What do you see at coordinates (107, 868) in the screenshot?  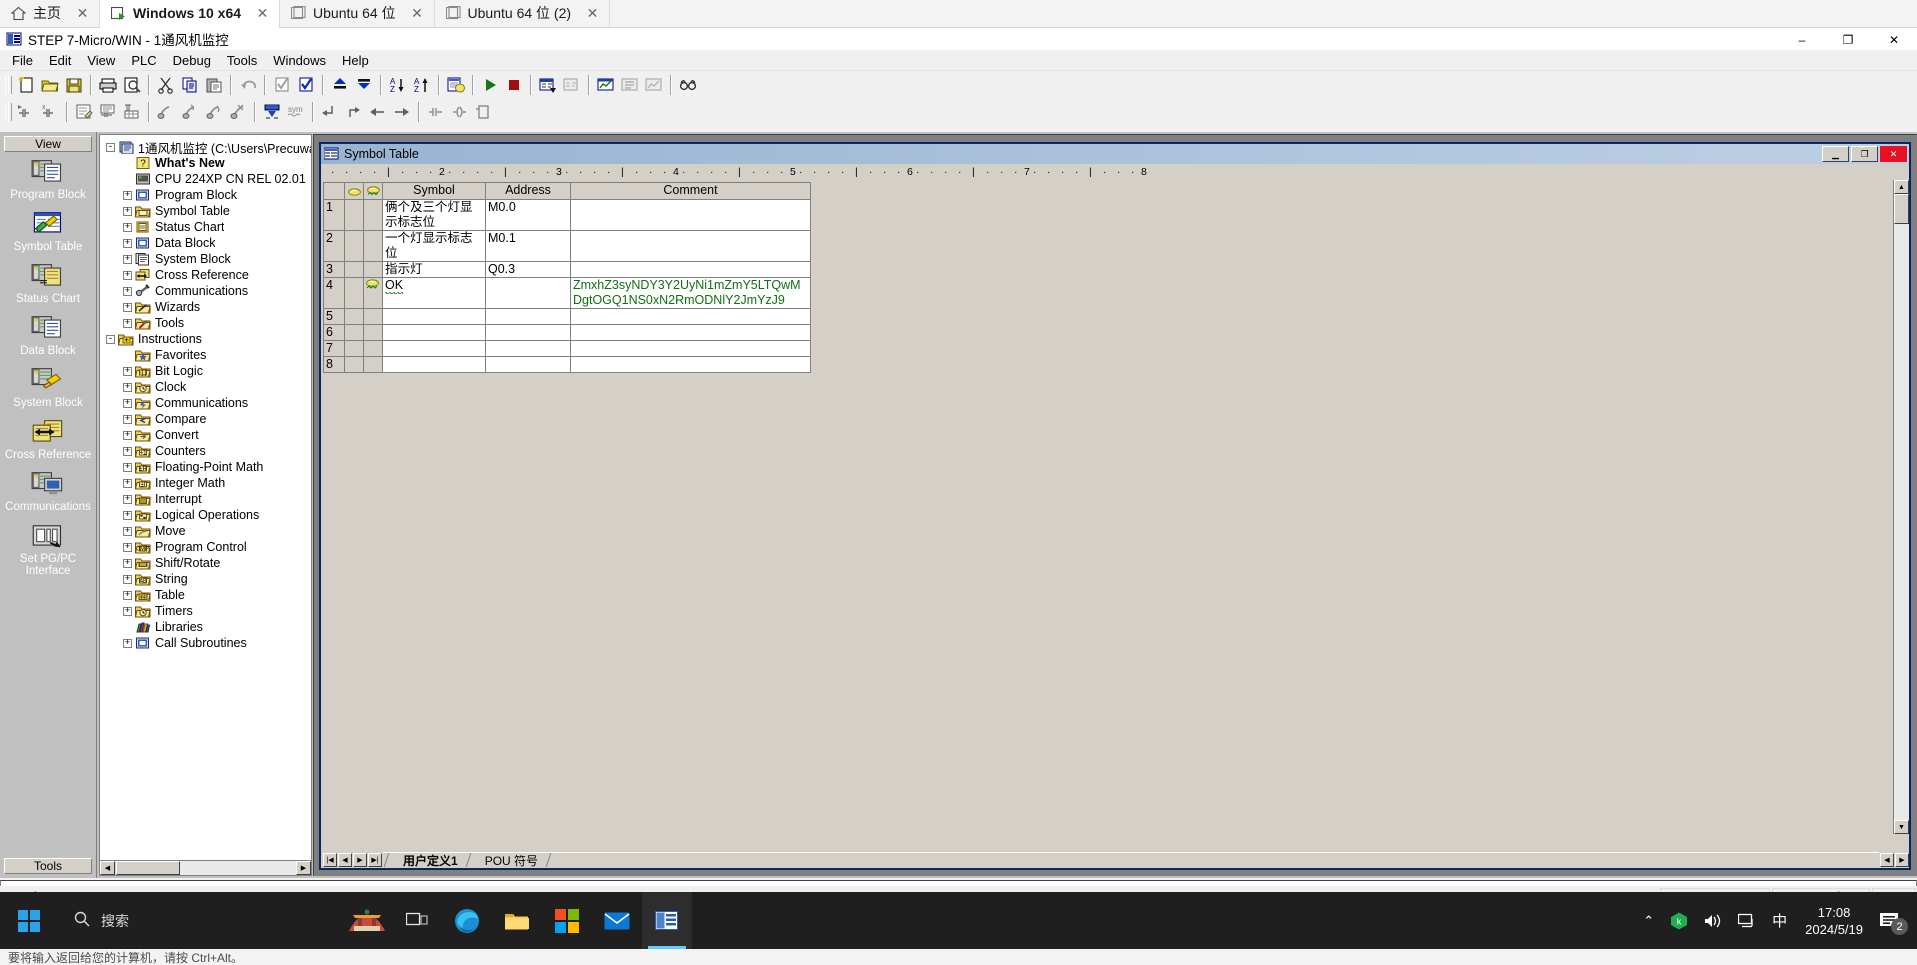 I see `tree-scroll-left-button: ◀` at bounding box center [107, 868].